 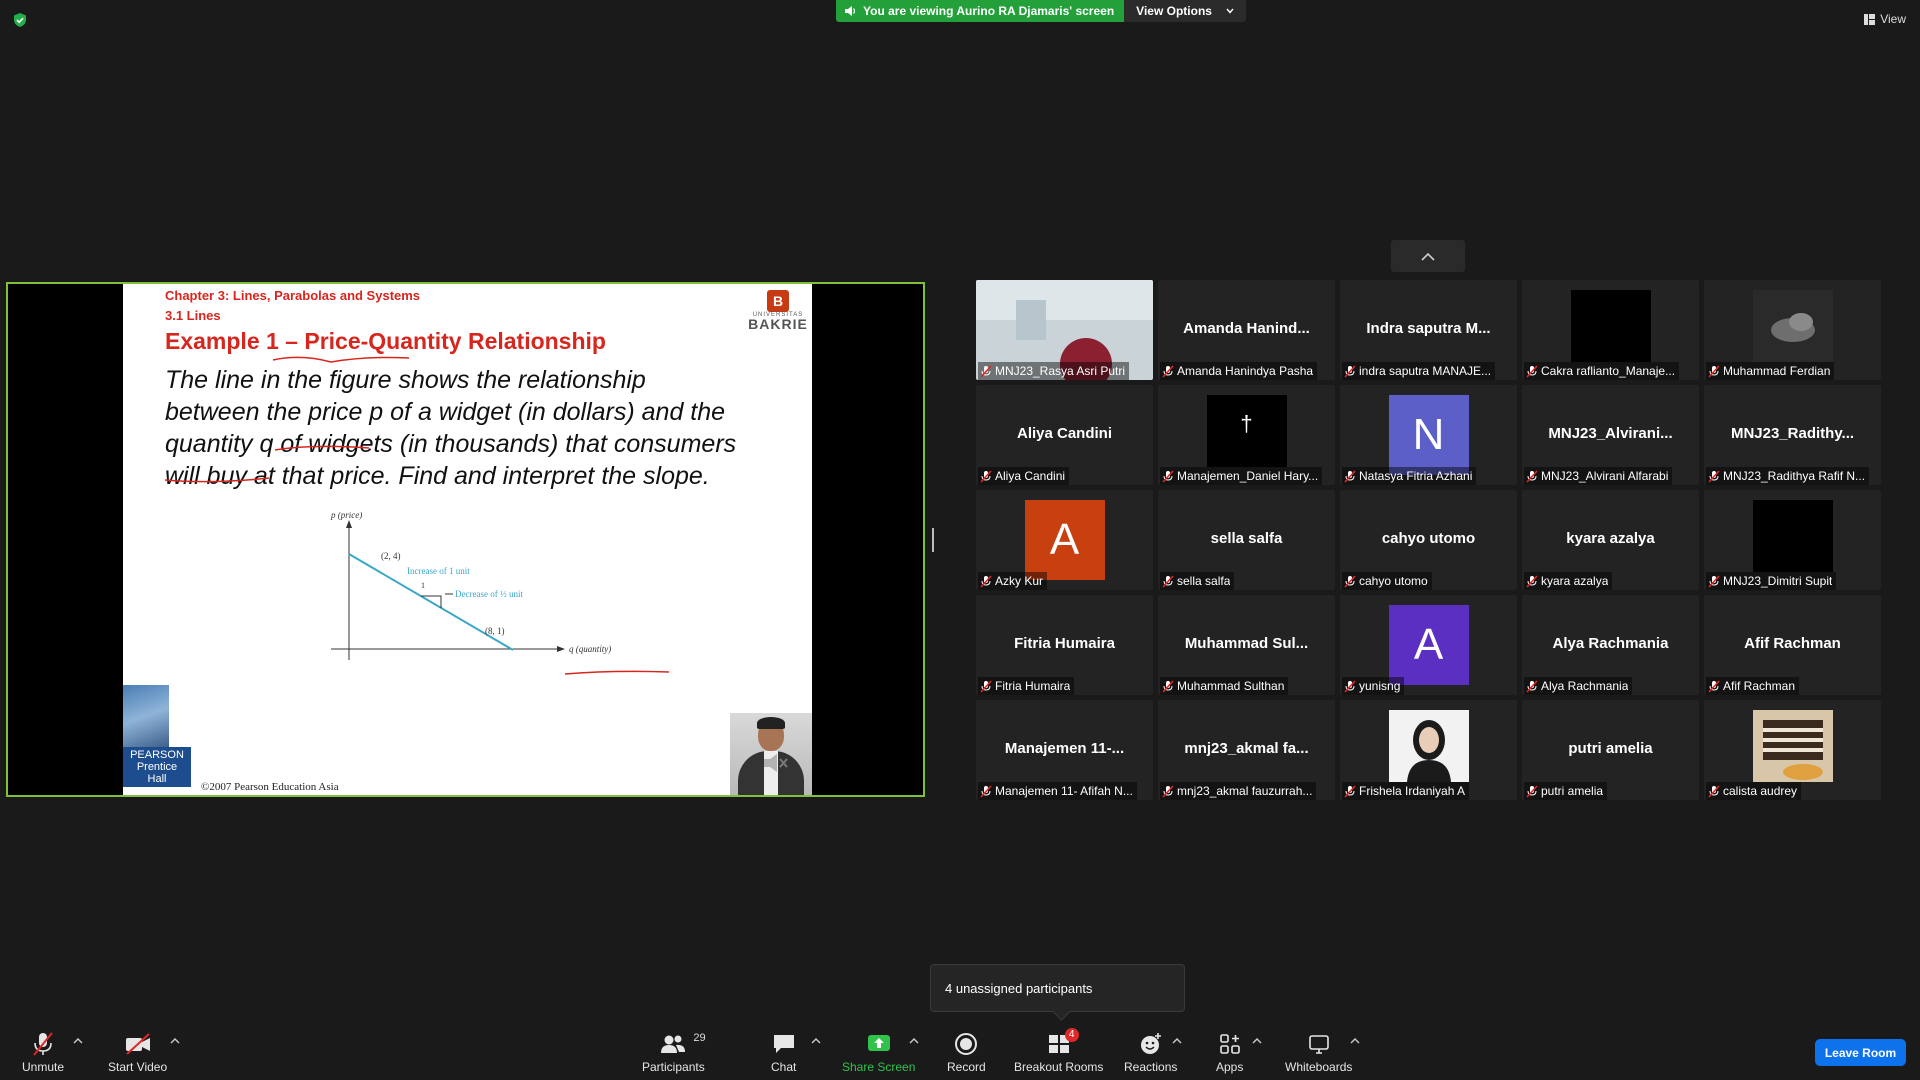 What do you see at coordinates (1792, 750) in the screenshot?
I see `participant-tile: calista audrey` at bounding box center [1792, 750].